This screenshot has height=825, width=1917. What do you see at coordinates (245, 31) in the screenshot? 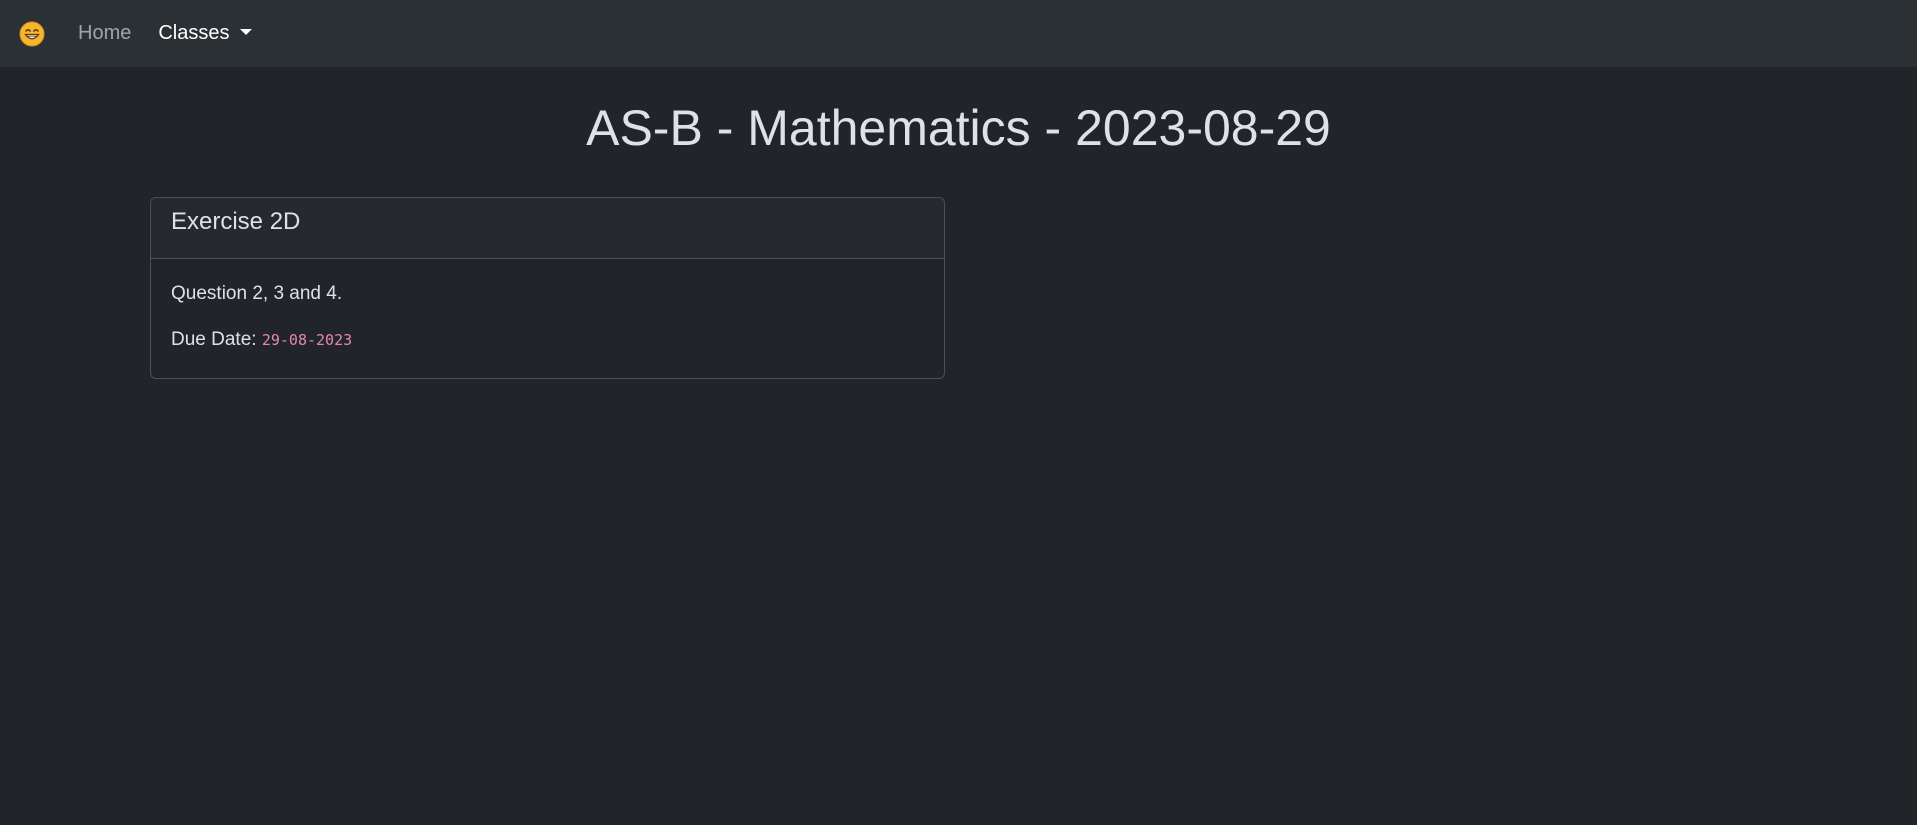
I see `caret-down-icon` at bounding box center [245, 31].